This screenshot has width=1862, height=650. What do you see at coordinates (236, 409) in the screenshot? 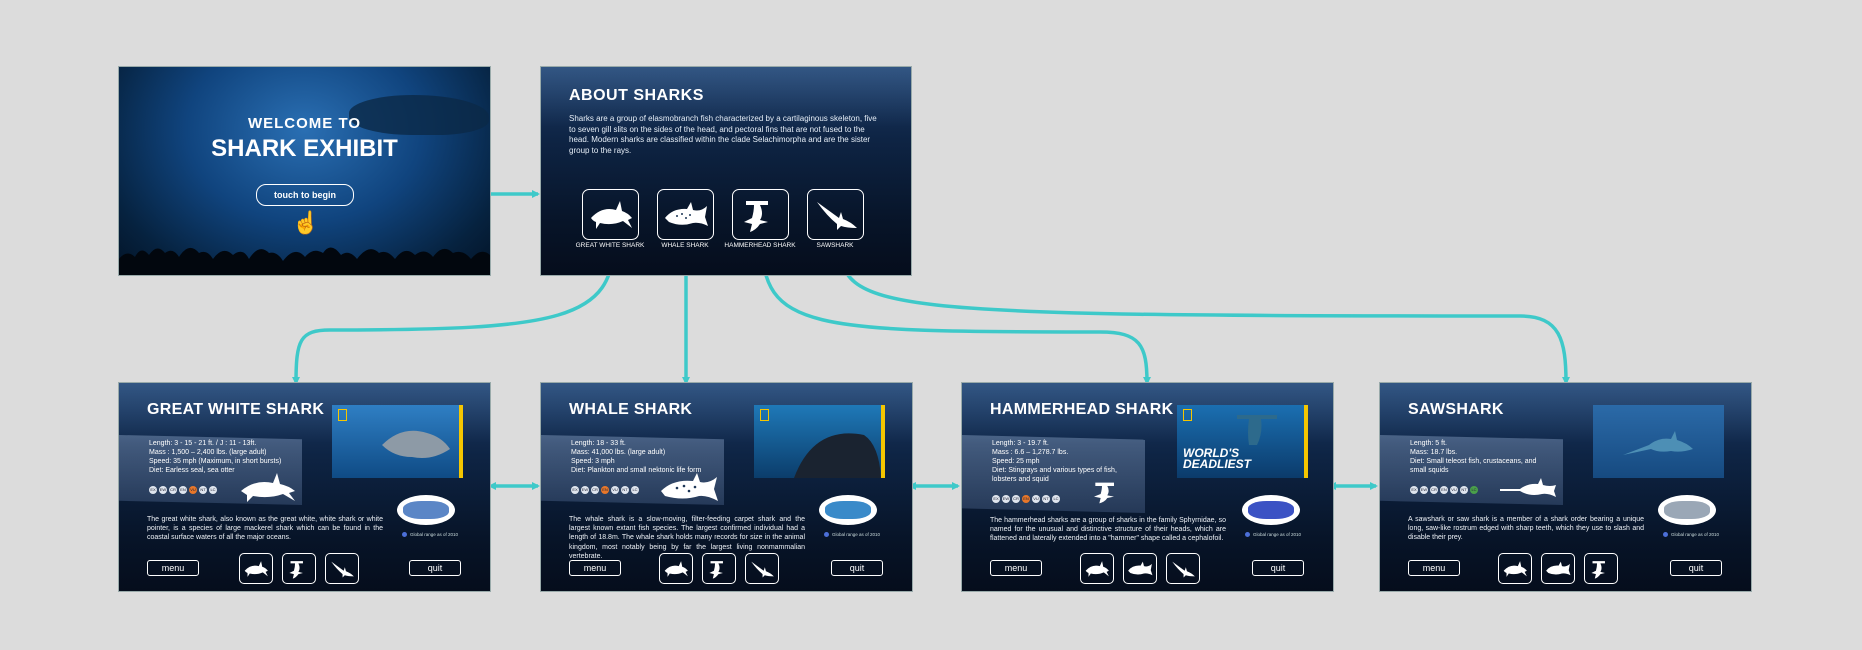
I see `detail-title: GREAT WHITE SHARK` at bounding box center [236, 409].